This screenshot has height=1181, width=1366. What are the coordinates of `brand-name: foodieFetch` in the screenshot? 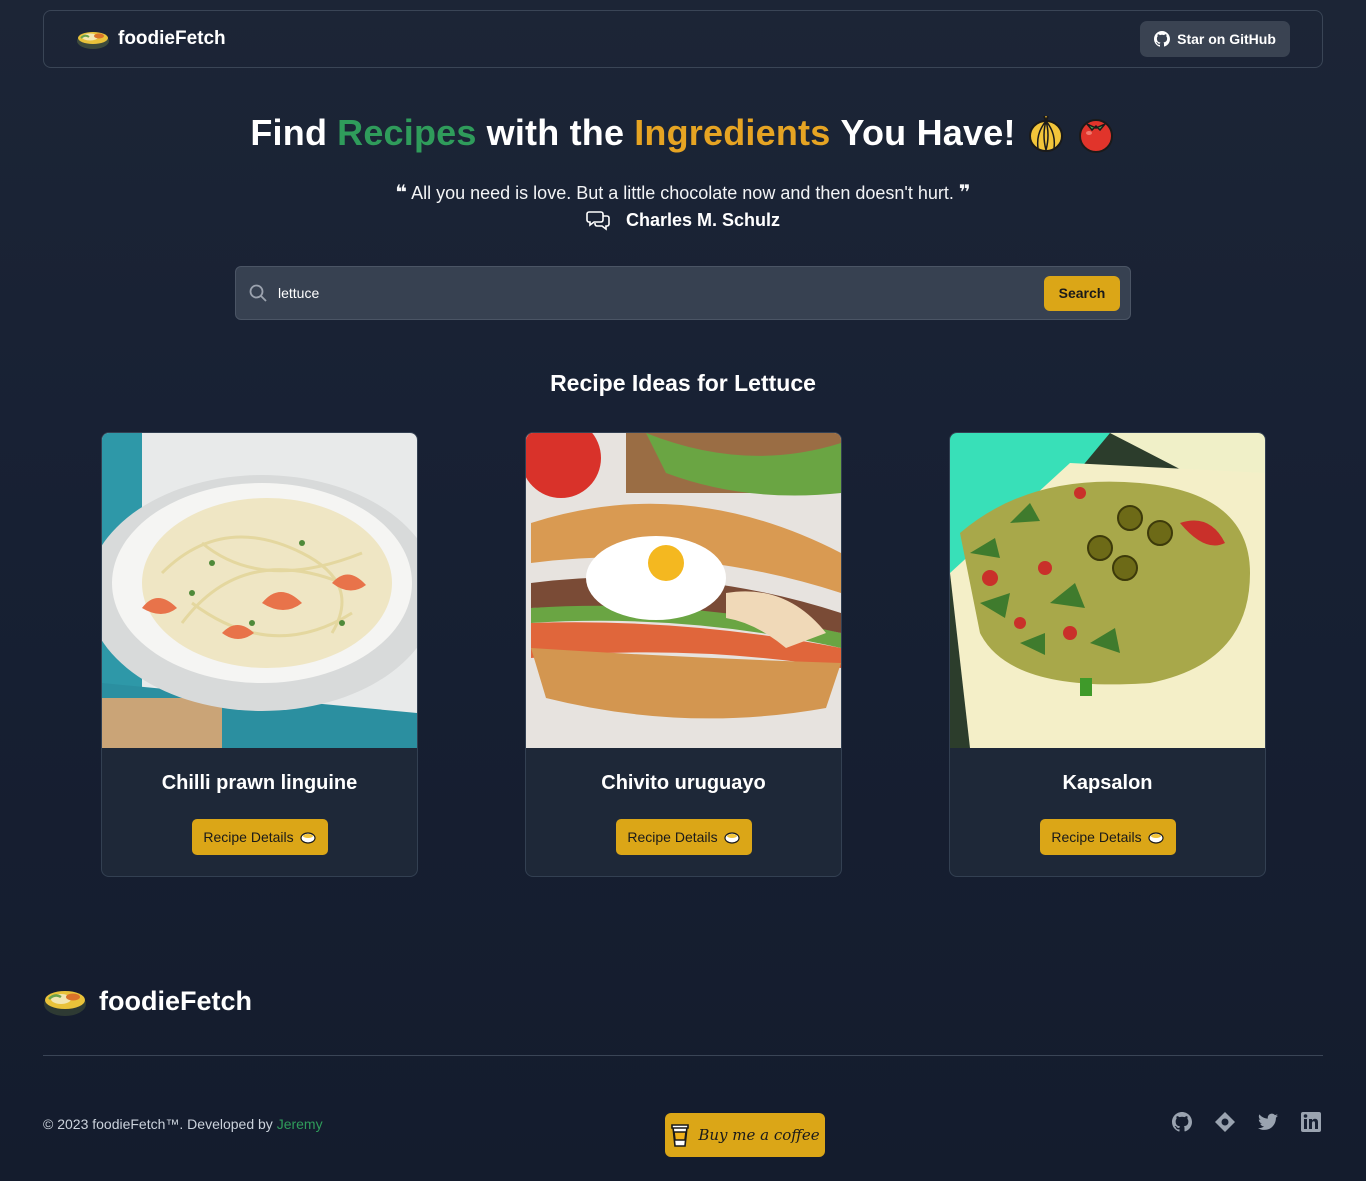 It's located at (172, 38).